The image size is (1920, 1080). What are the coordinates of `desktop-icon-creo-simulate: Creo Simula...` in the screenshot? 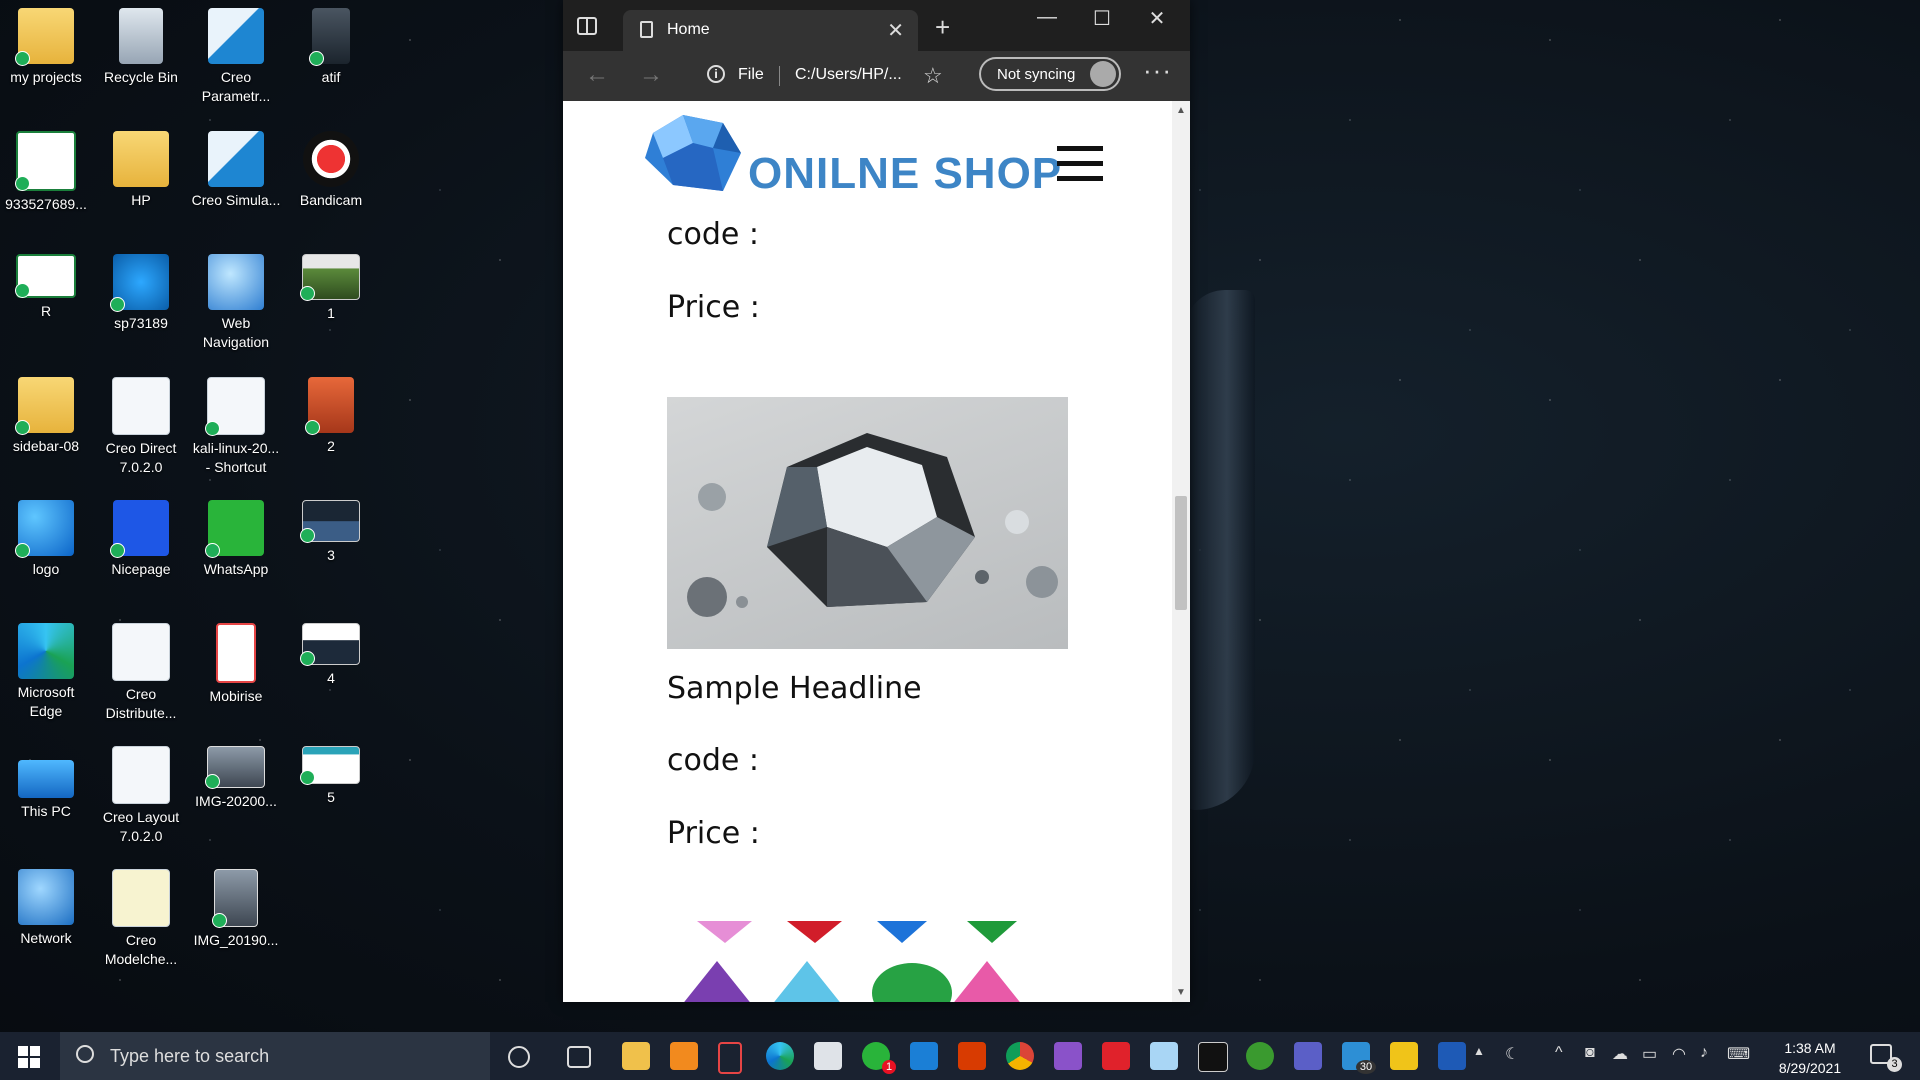 It's located at (236, 170).